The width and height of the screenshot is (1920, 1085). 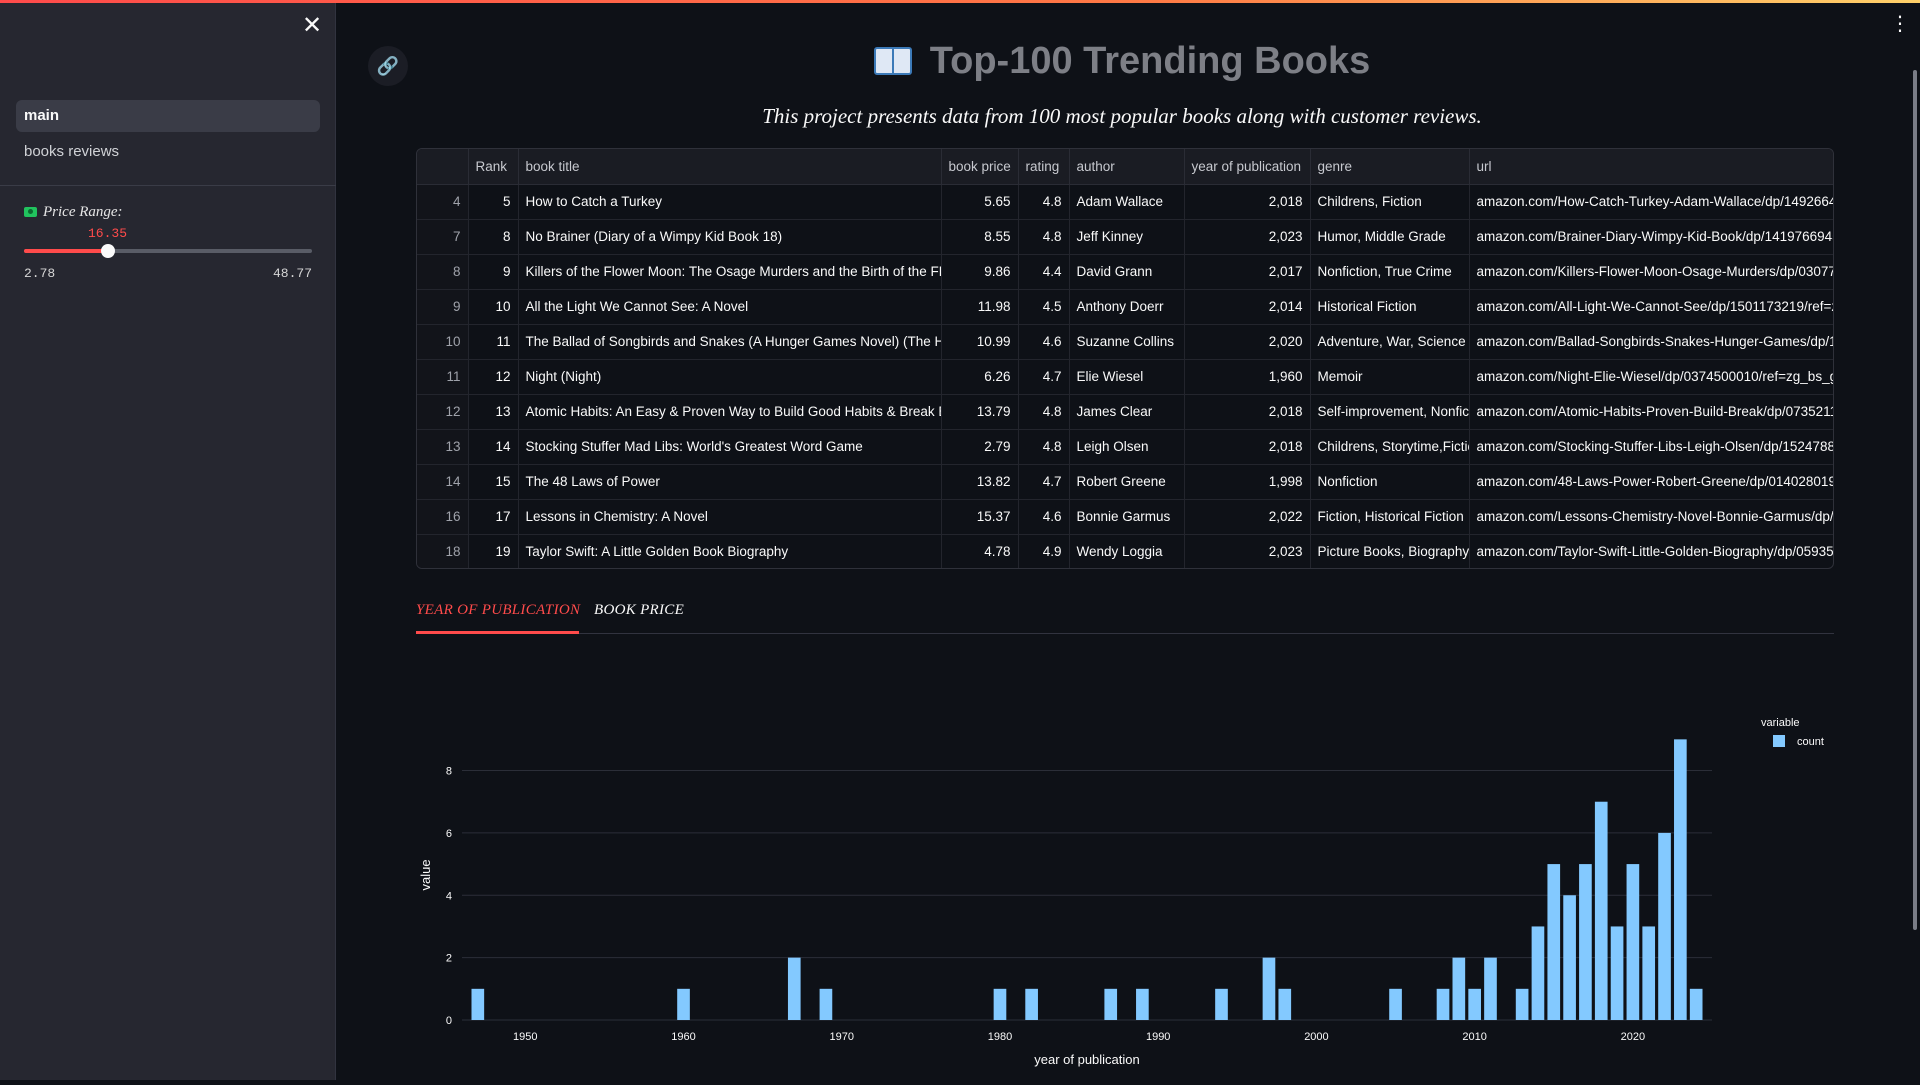 I want to click on table-cell-author: Leigh Olsen, so click(x=1127, y=447).